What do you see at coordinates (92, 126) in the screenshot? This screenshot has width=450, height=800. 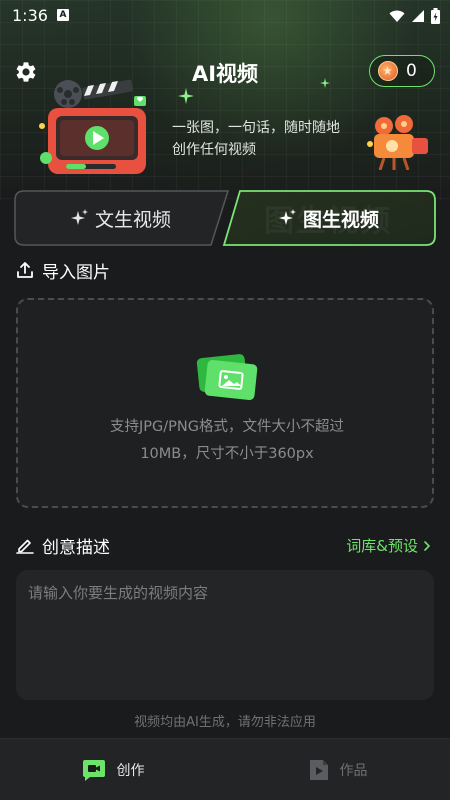 I see `film-reel-illustration` at bounding box center [92, 126].